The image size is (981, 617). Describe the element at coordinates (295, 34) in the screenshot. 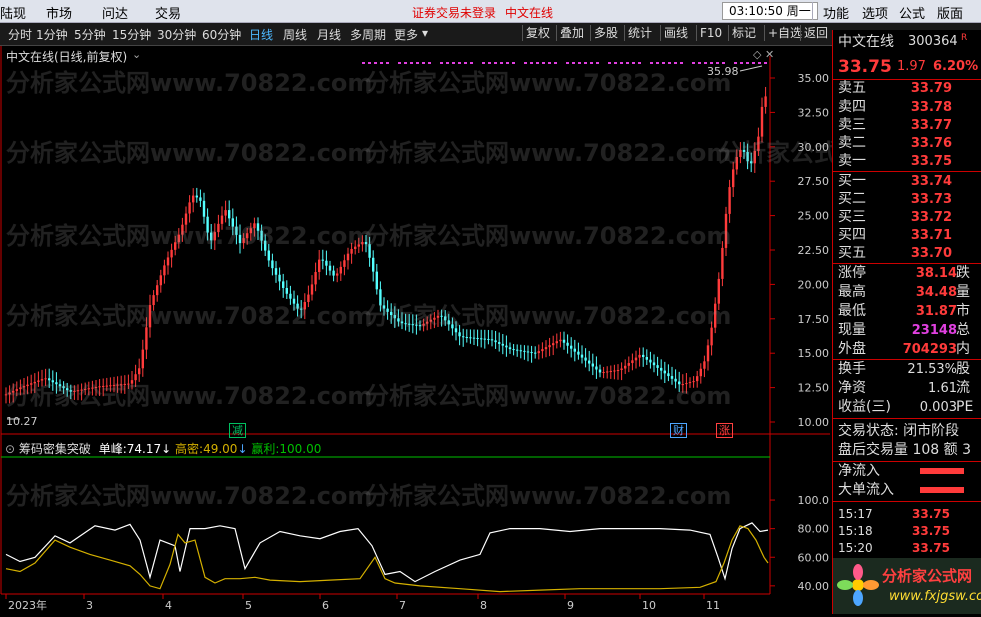

I see `tab-period-weekly: 周线` at that location.